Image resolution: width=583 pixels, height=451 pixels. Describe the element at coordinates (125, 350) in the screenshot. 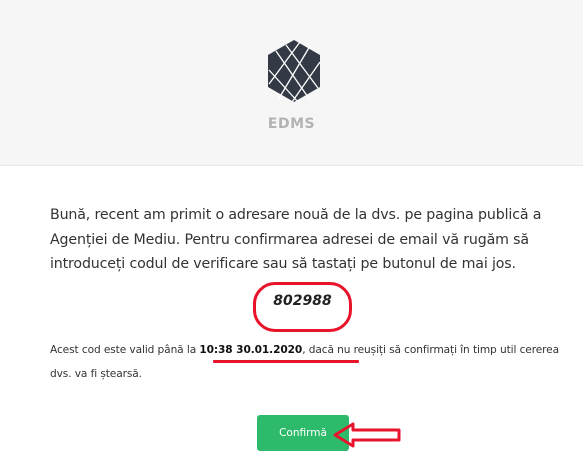

I see `validity-prefix: Acest cod este valid până la` at that location.